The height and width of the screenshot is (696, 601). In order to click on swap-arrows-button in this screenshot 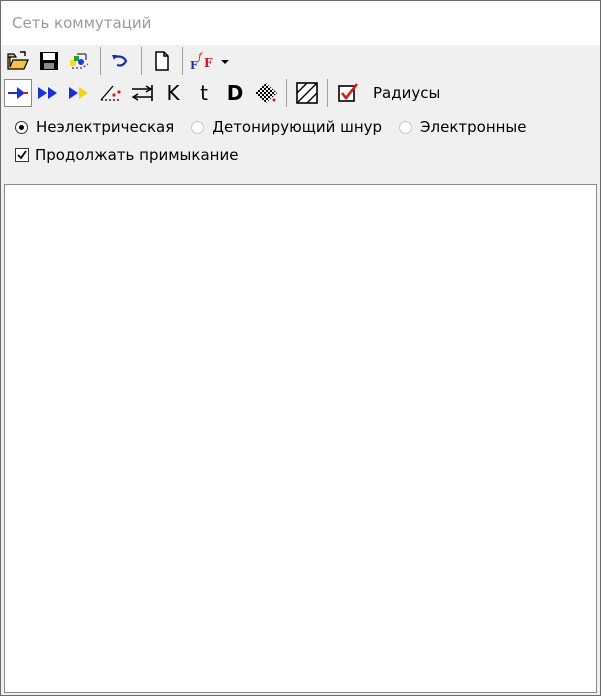, I will do `click(142, 93)`.